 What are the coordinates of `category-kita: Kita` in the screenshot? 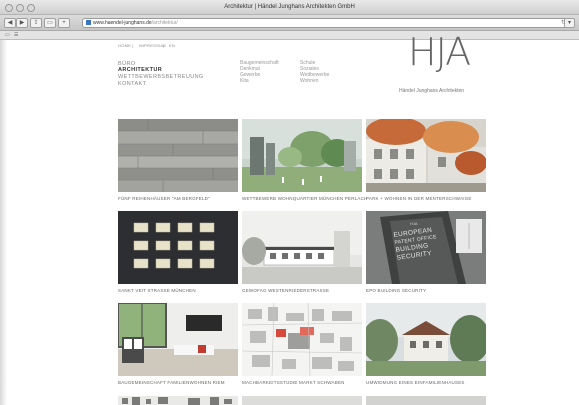 It's located at (244, 81).